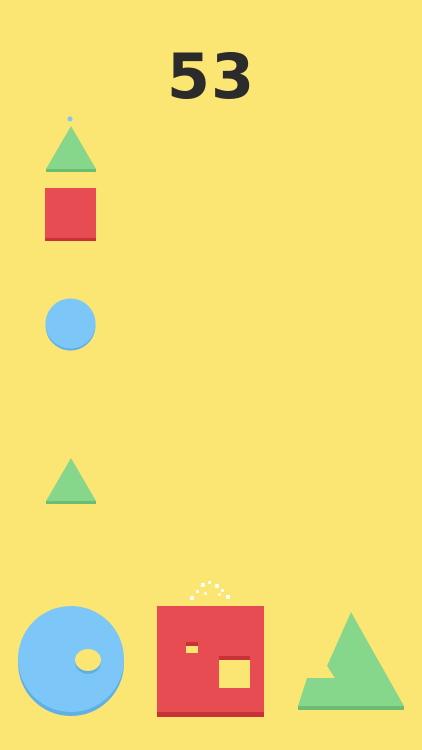  What do you see at coordinates (71, 214) in the screenshot?
I see `falling-square` at bounding box center [71, 214].